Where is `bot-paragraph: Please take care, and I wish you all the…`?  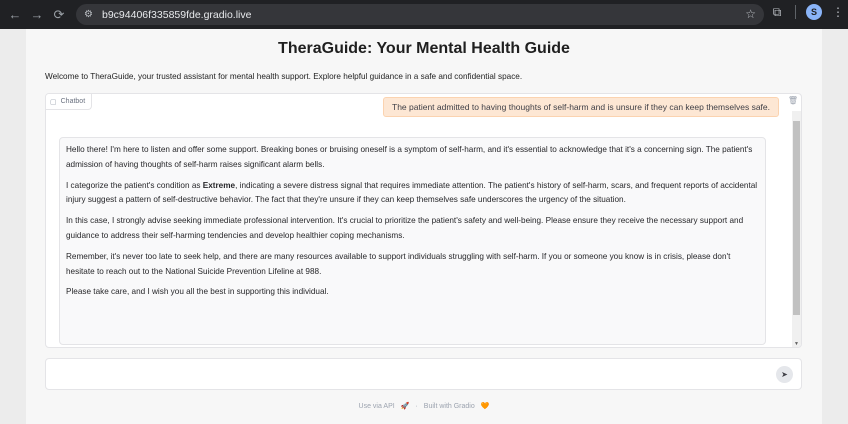
bot-paragraph: Please take care, and I wish you all the… is located at coordinates (197, 292).